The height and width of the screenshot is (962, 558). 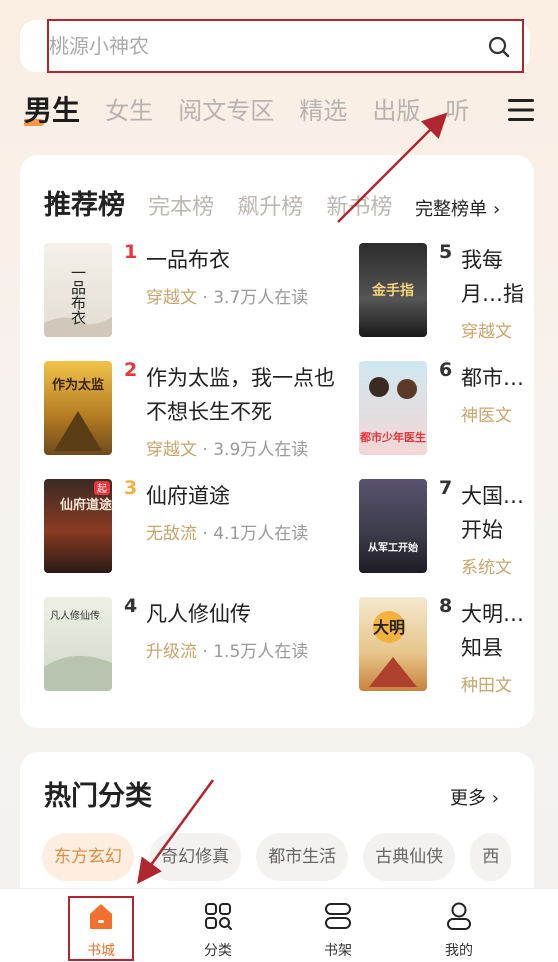 I want to click on book-meta: 无敌流 · 4.1万人在读, so click(x=227, y=534).